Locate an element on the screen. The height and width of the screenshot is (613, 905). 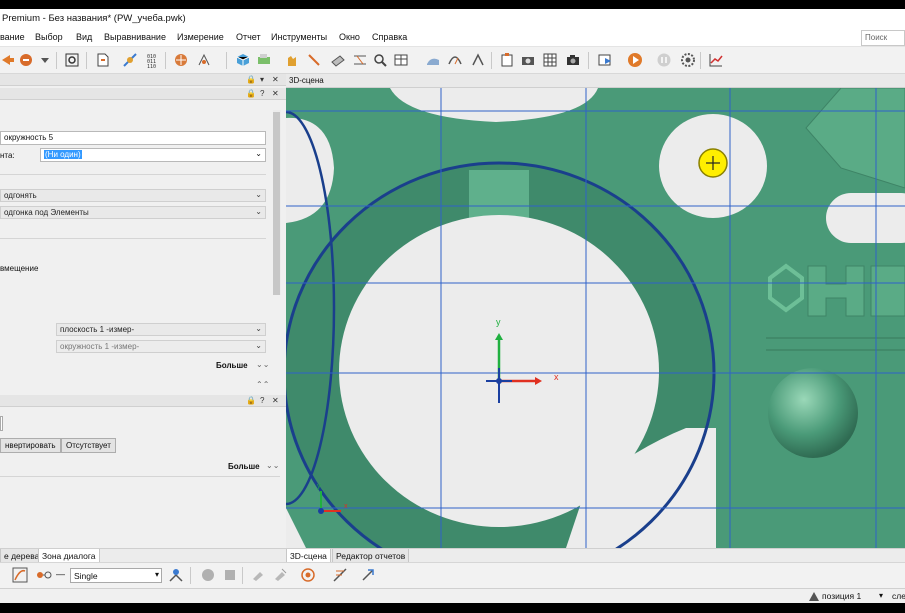
probe-config-icon is located at coordinates (176, 575).